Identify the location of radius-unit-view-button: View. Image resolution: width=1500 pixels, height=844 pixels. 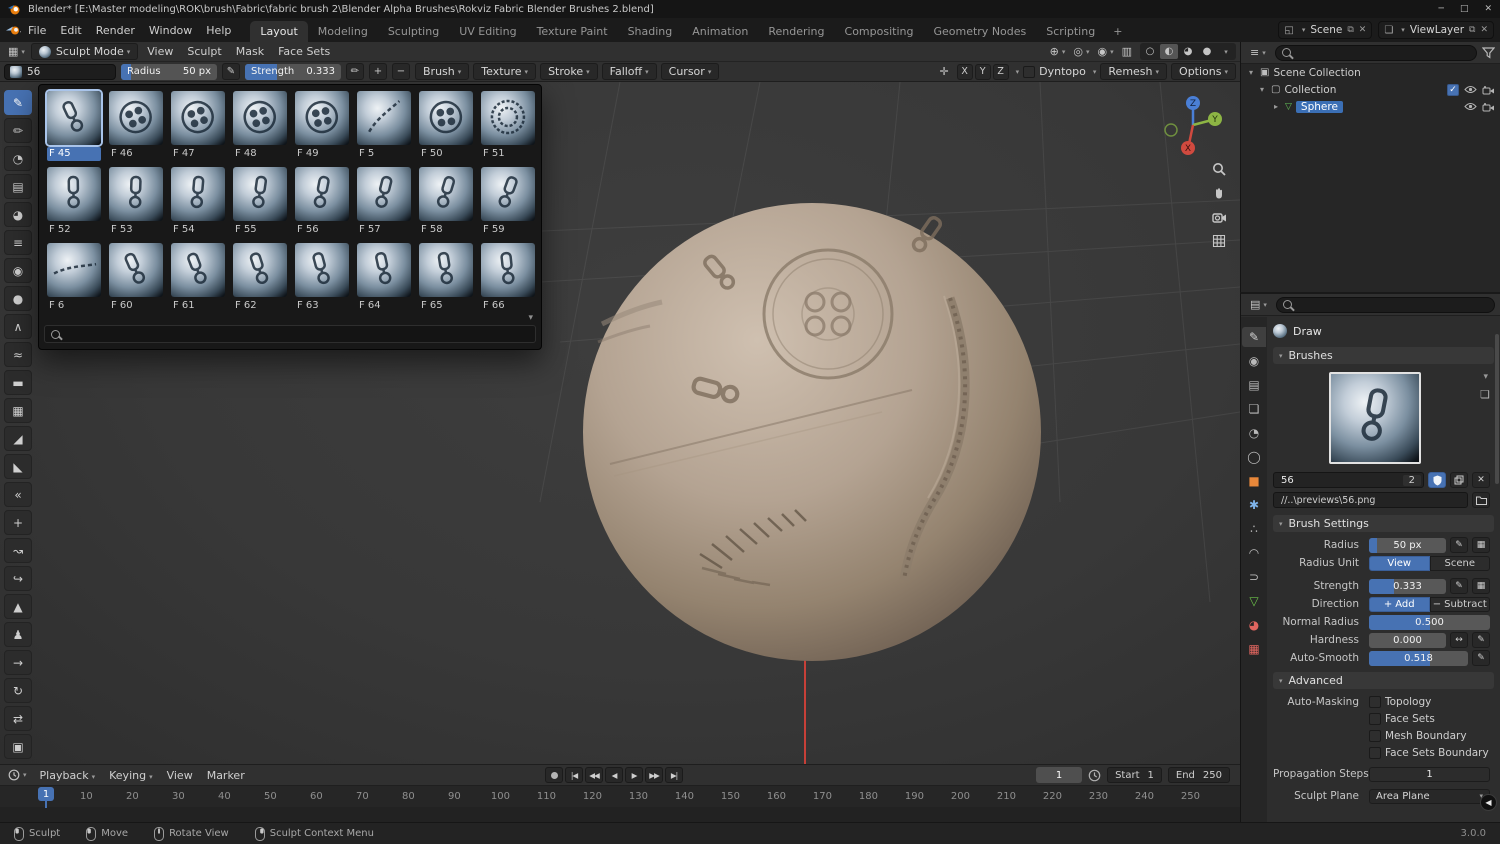
(1399, 563).